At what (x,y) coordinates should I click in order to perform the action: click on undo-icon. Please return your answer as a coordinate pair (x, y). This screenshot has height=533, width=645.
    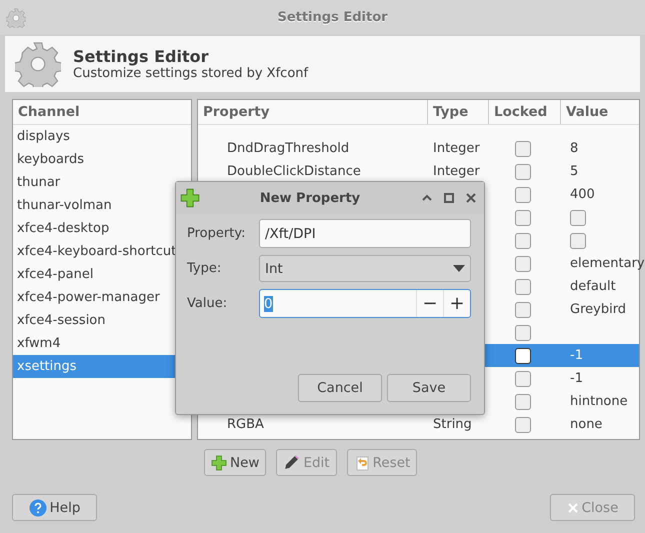
    Looking at the image, I should click on (362, 462).